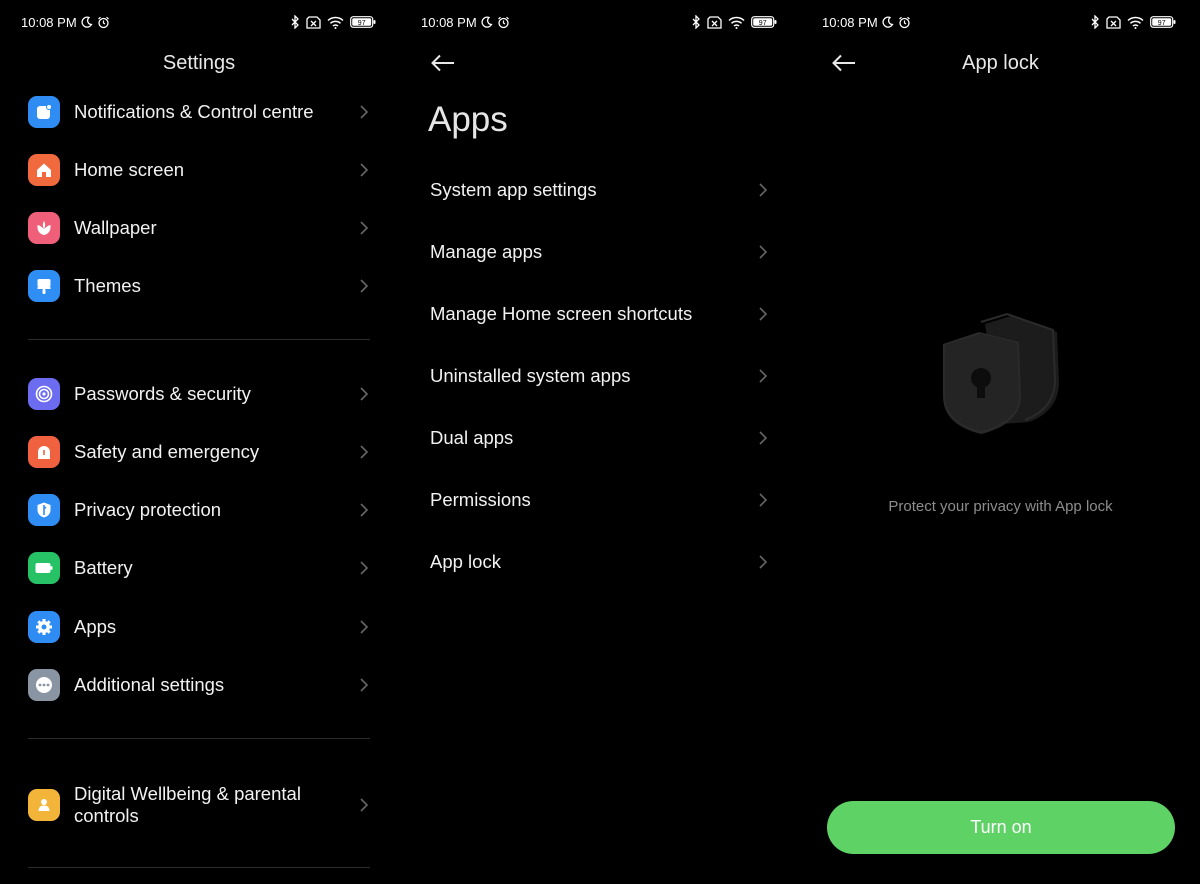 Image resolution: width=1200 pixels, height=884 pixels. Describe the element at coordinates (44, 510) in the screenshot. I see `privacy-shield-icon` at that location.